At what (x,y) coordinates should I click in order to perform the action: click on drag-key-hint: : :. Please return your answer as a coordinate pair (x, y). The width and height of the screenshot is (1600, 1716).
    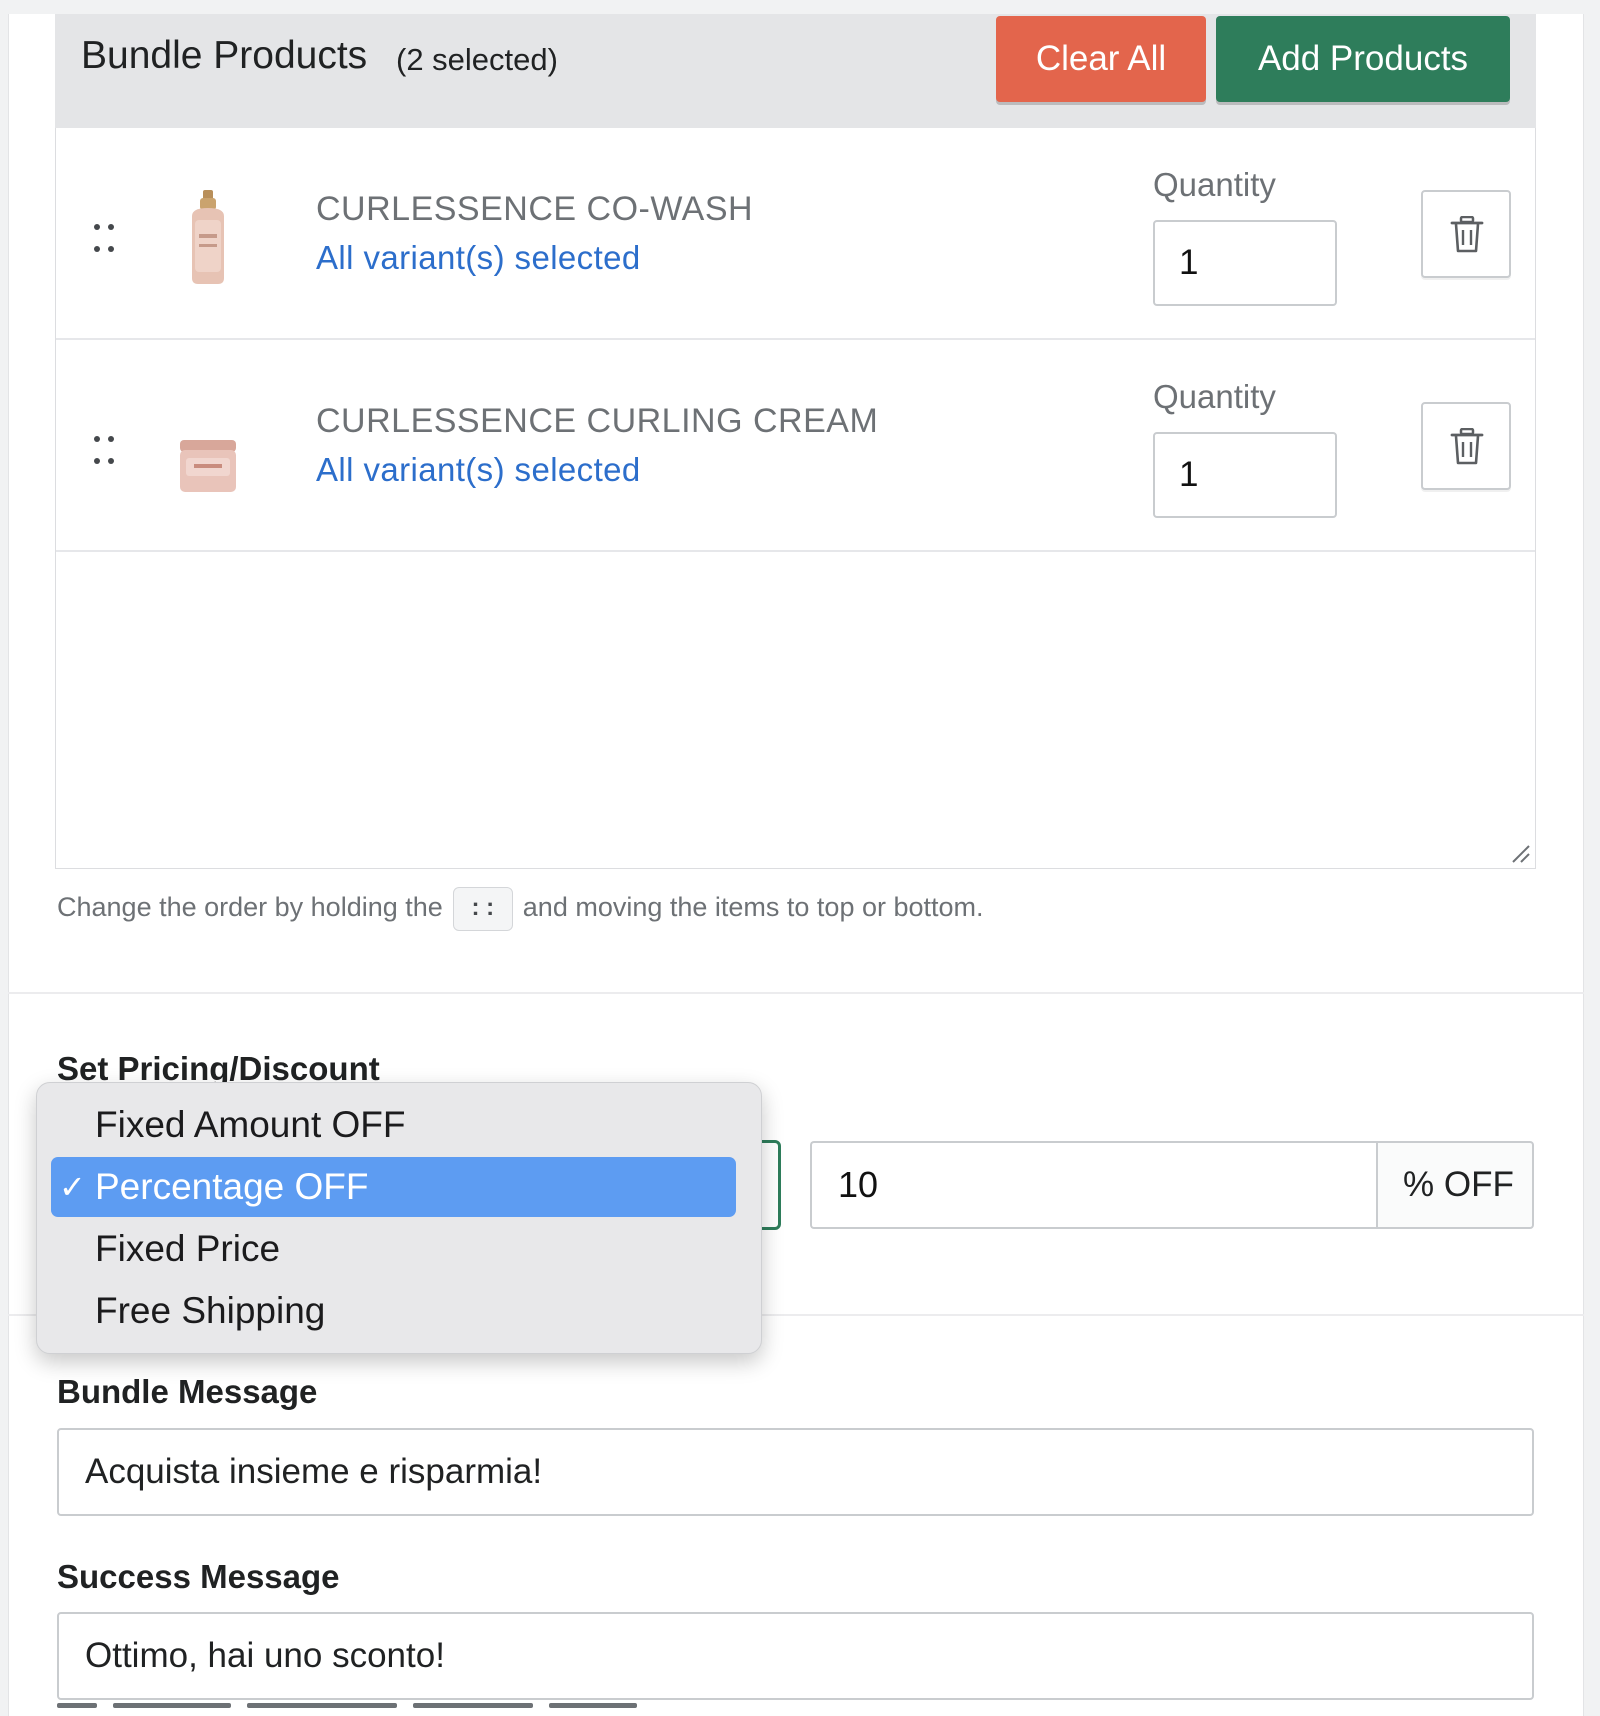
    Looking at the image, I should click on (482, 909).